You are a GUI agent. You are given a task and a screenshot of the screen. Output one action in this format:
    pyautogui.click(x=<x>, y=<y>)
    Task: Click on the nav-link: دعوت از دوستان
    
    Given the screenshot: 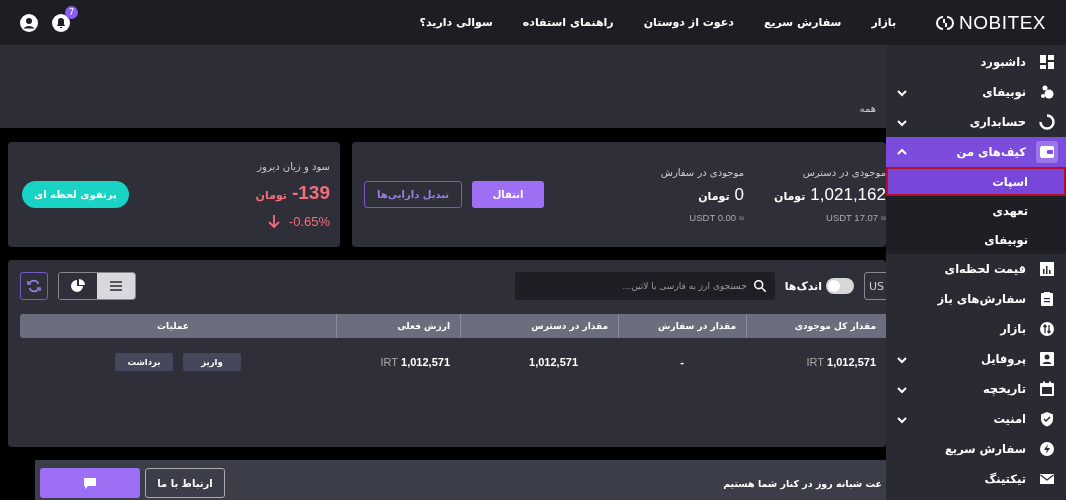 What is the action you would take?
    pyautogui.click(x=688, y=22)
    